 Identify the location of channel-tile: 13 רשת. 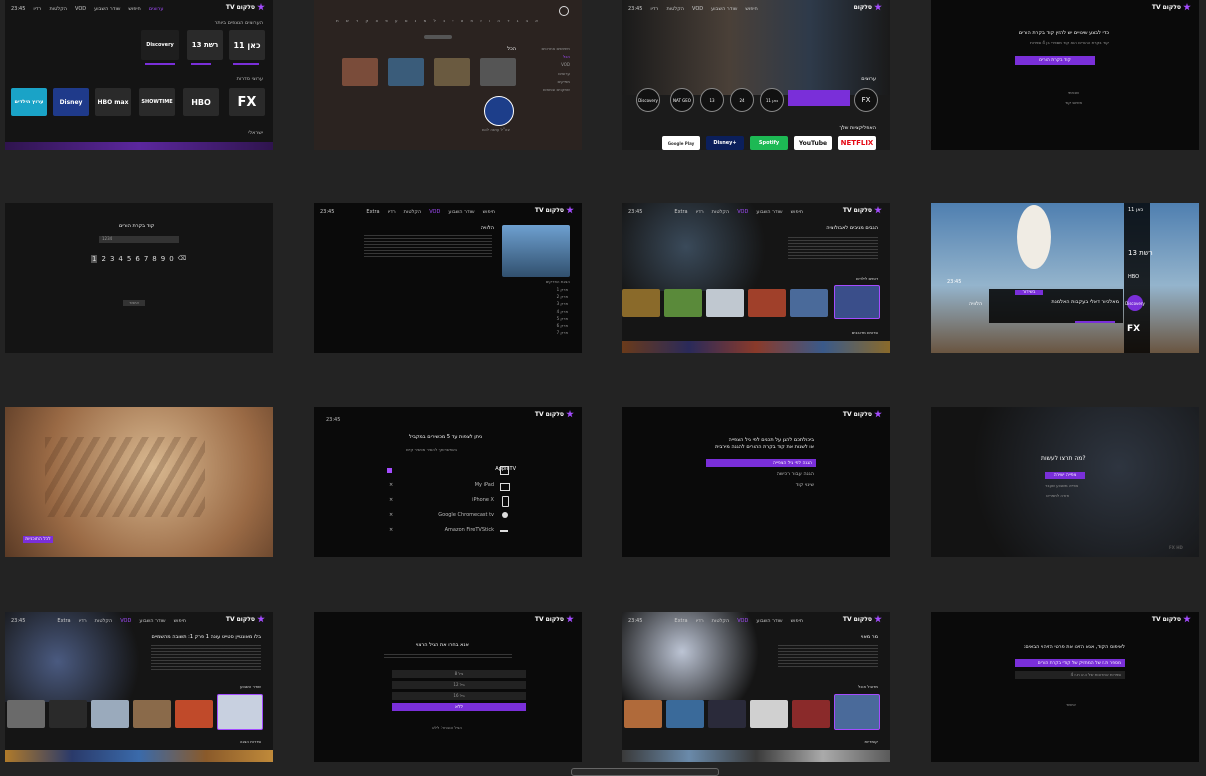
(205, 45).